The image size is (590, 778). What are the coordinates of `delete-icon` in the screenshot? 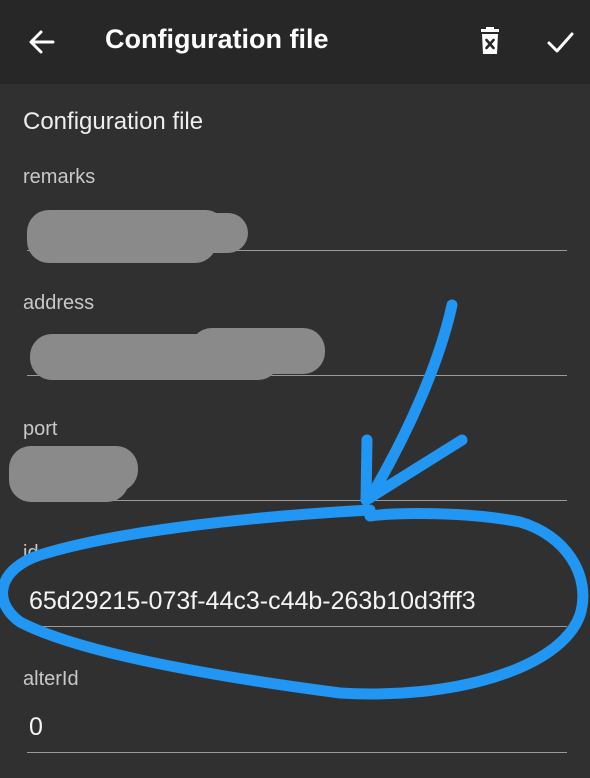 It's located at (490, 40).